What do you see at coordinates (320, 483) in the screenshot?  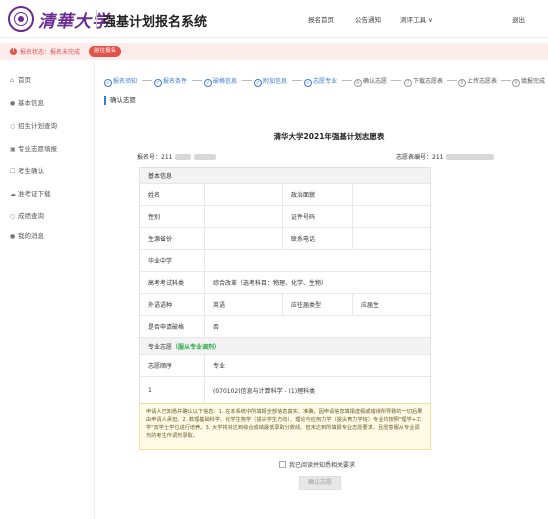 I see `confirm-application-button: 确认志愿` at bounding box center [320, 483].